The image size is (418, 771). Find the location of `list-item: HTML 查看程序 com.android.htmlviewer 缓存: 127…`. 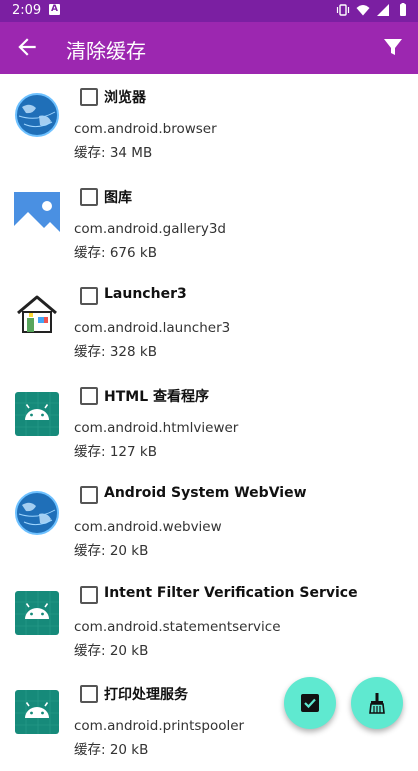

list-item: HTML 查看程序 com.android.htmlviewer 缓存: 127… is located at coordinates (209, 423).